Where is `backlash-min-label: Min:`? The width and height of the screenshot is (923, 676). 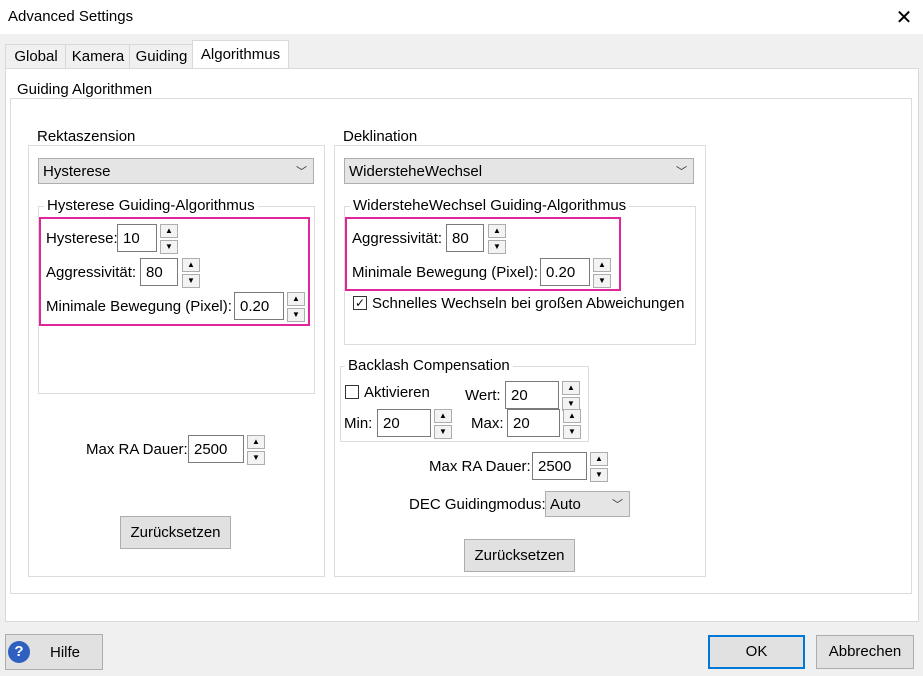
backlash-min-label: Min: is located at coordinates (358, 423).